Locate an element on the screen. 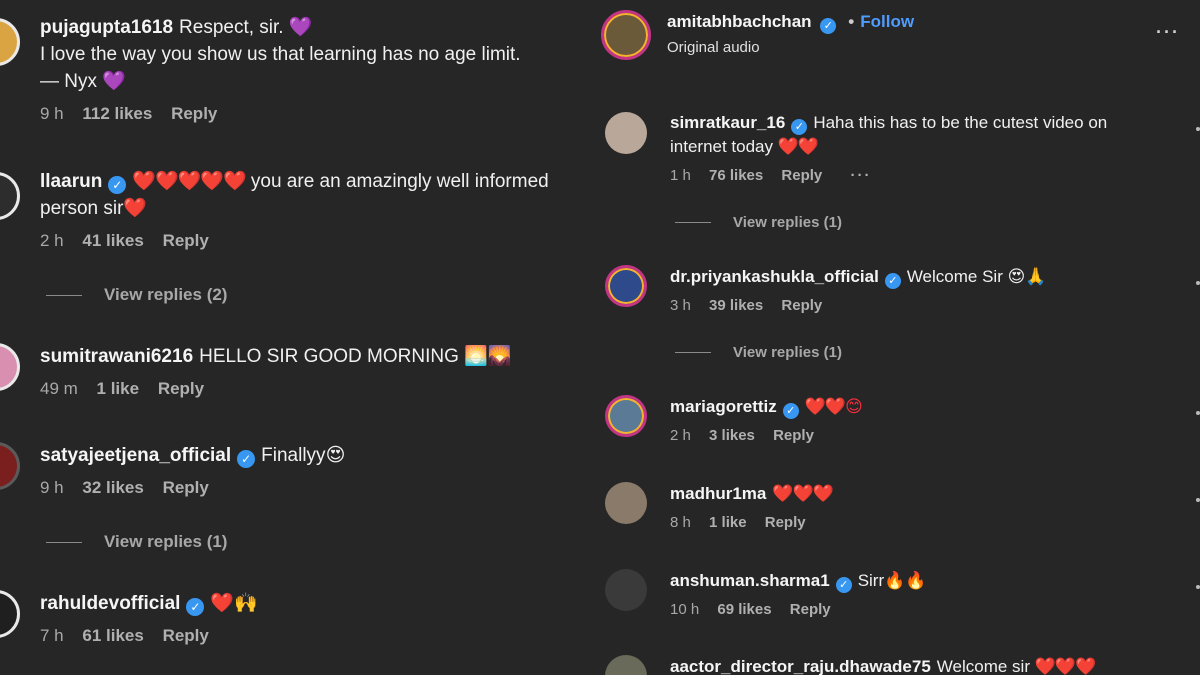 This screenshot has width=1200, height=675. comment-content: Welcome sir is located at coordinates (985, 666).